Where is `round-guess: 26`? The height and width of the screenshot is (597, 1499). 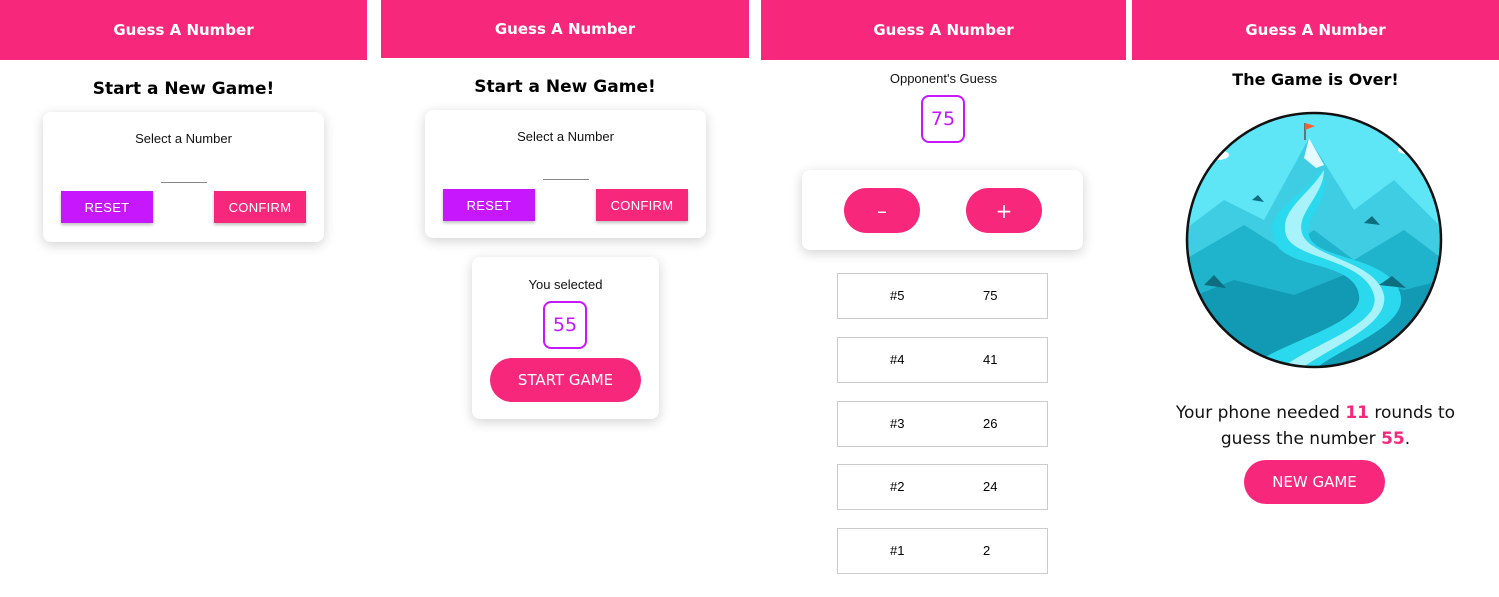 round-guess: 26 is located at coordinates (990, 423).